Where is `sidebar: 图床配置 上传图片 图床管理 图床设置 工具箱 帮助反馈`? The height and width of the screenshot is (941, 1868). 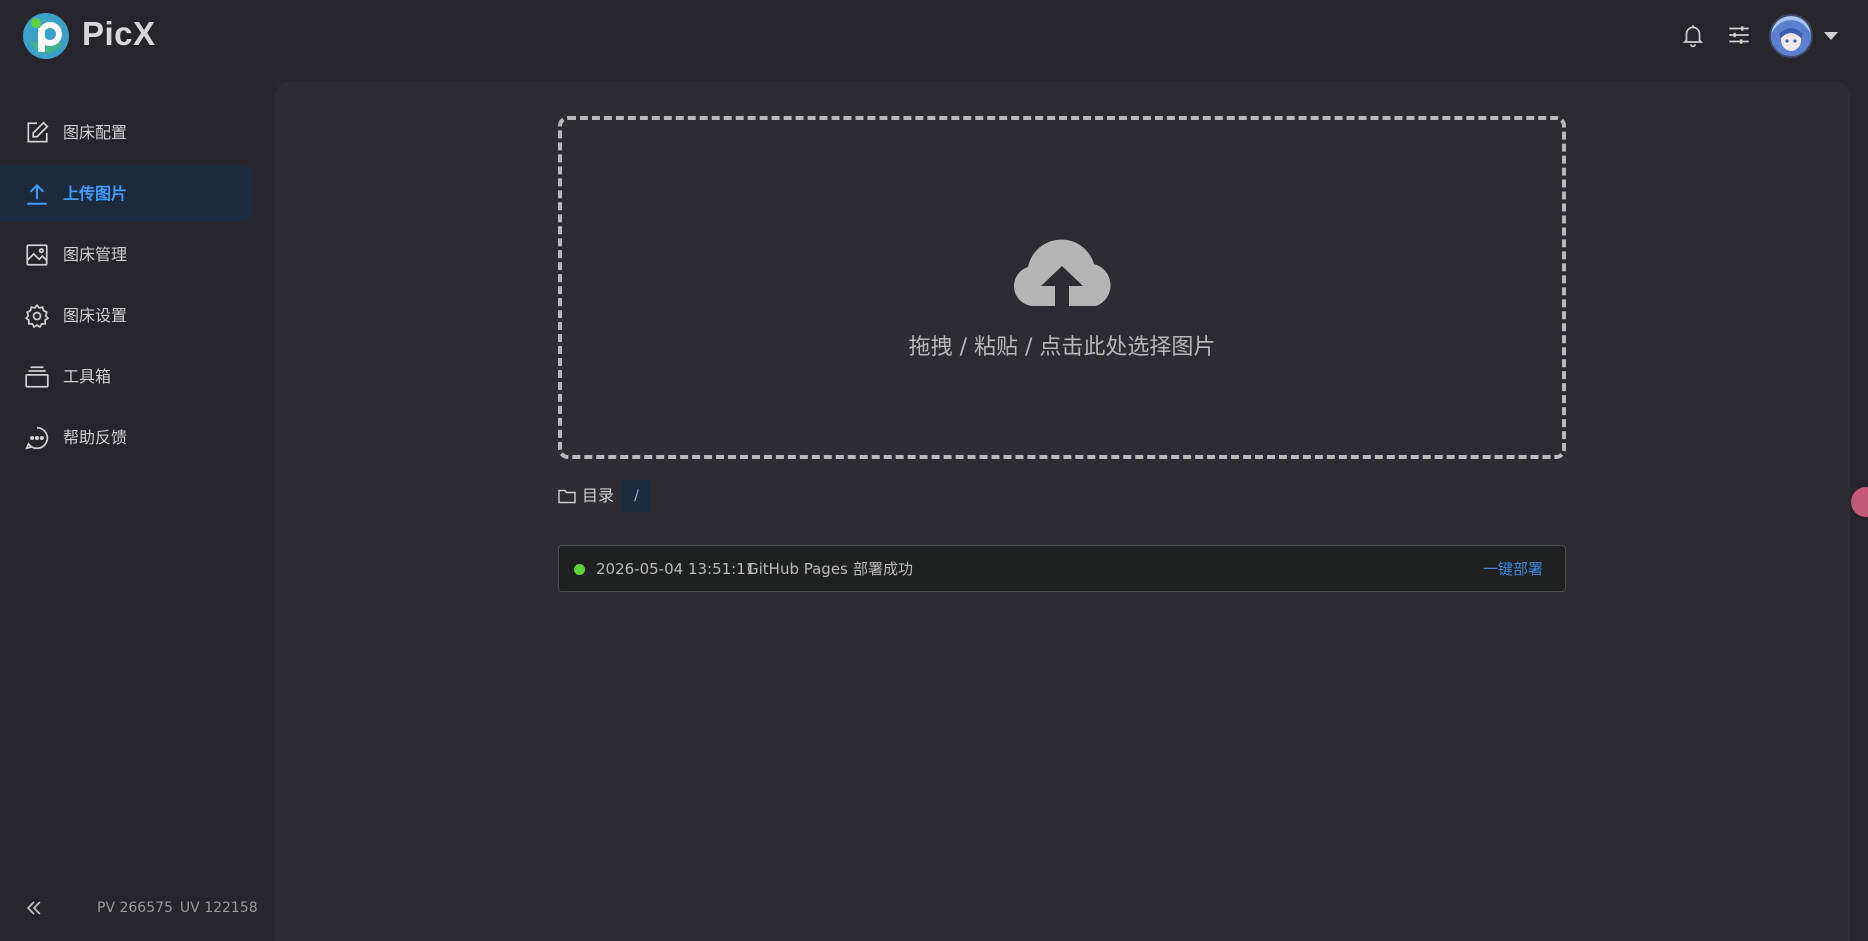
sidebar: 图床配置 上传图片 图床管理 图床设置 工具箱 帮助反馈 is located at coordinates (135, 506).